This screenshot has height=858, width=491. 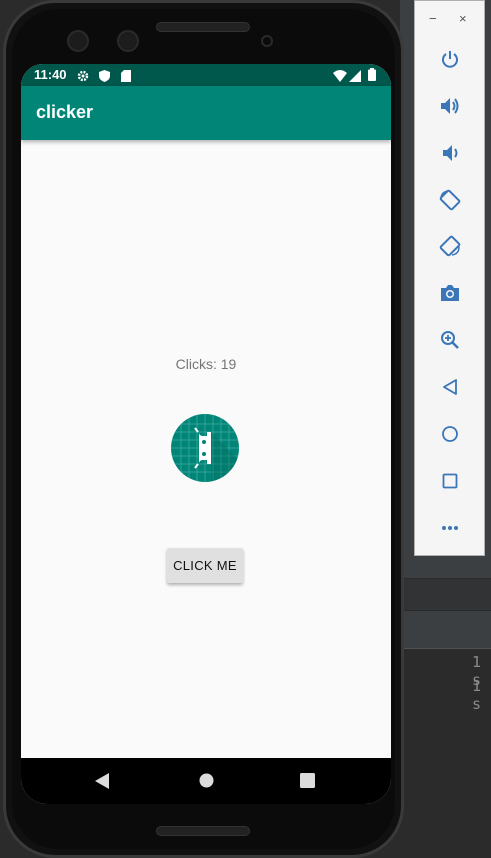 I want to click on rotate-left-icon, so click(x=450, y=200).